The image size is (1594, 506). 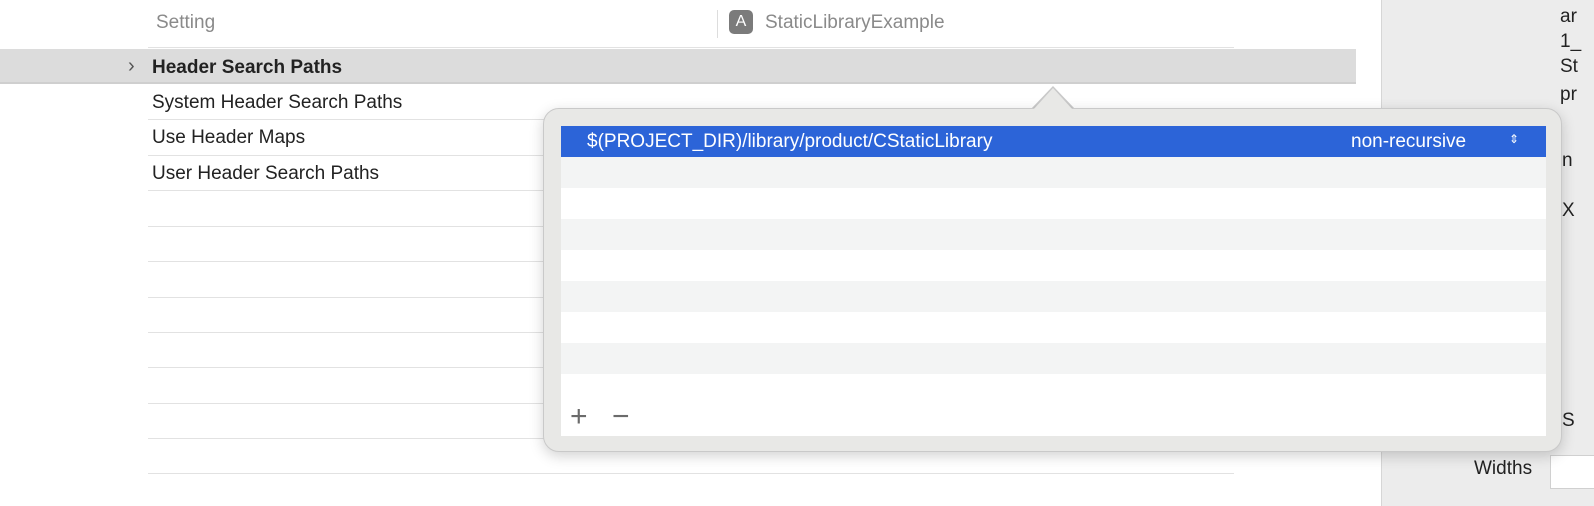 What do you see at coordinates (265, 174) in the screenshot?
I see `setting-row-user-header-search-paths: User Header Search Paths` at bounding box center [265, 174].